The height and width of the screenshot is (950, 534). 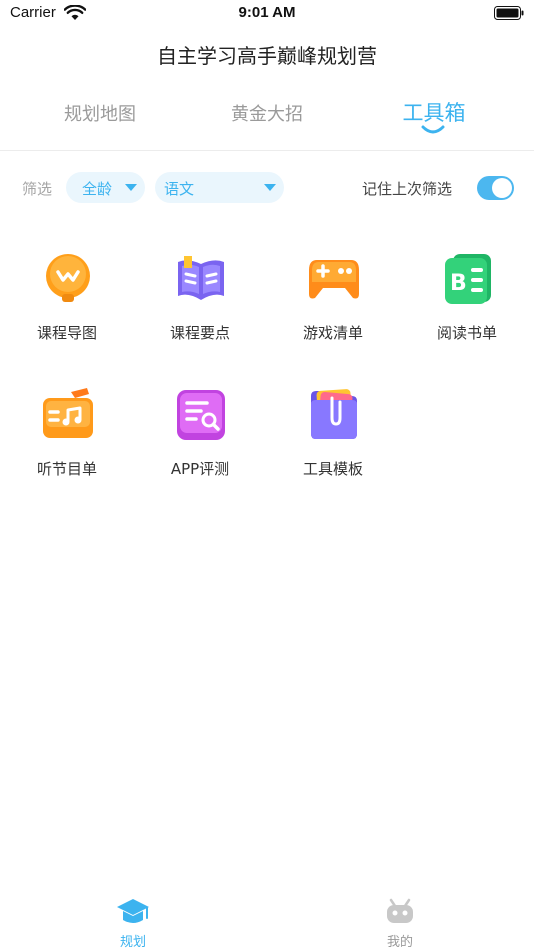 I want to click on active-tab-indicator, so click(x=433, y=129).